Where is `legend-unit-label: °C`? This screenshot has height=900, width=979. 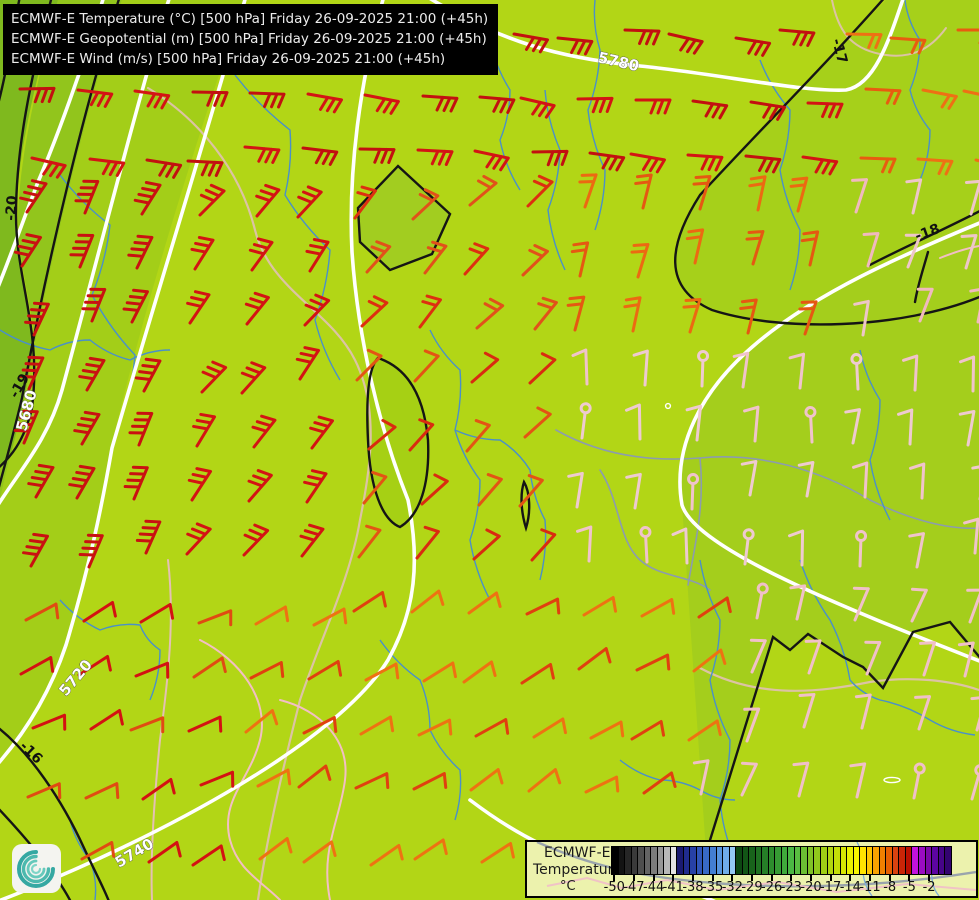
legend-unit-label: °C is located at coordinates (568, 886).